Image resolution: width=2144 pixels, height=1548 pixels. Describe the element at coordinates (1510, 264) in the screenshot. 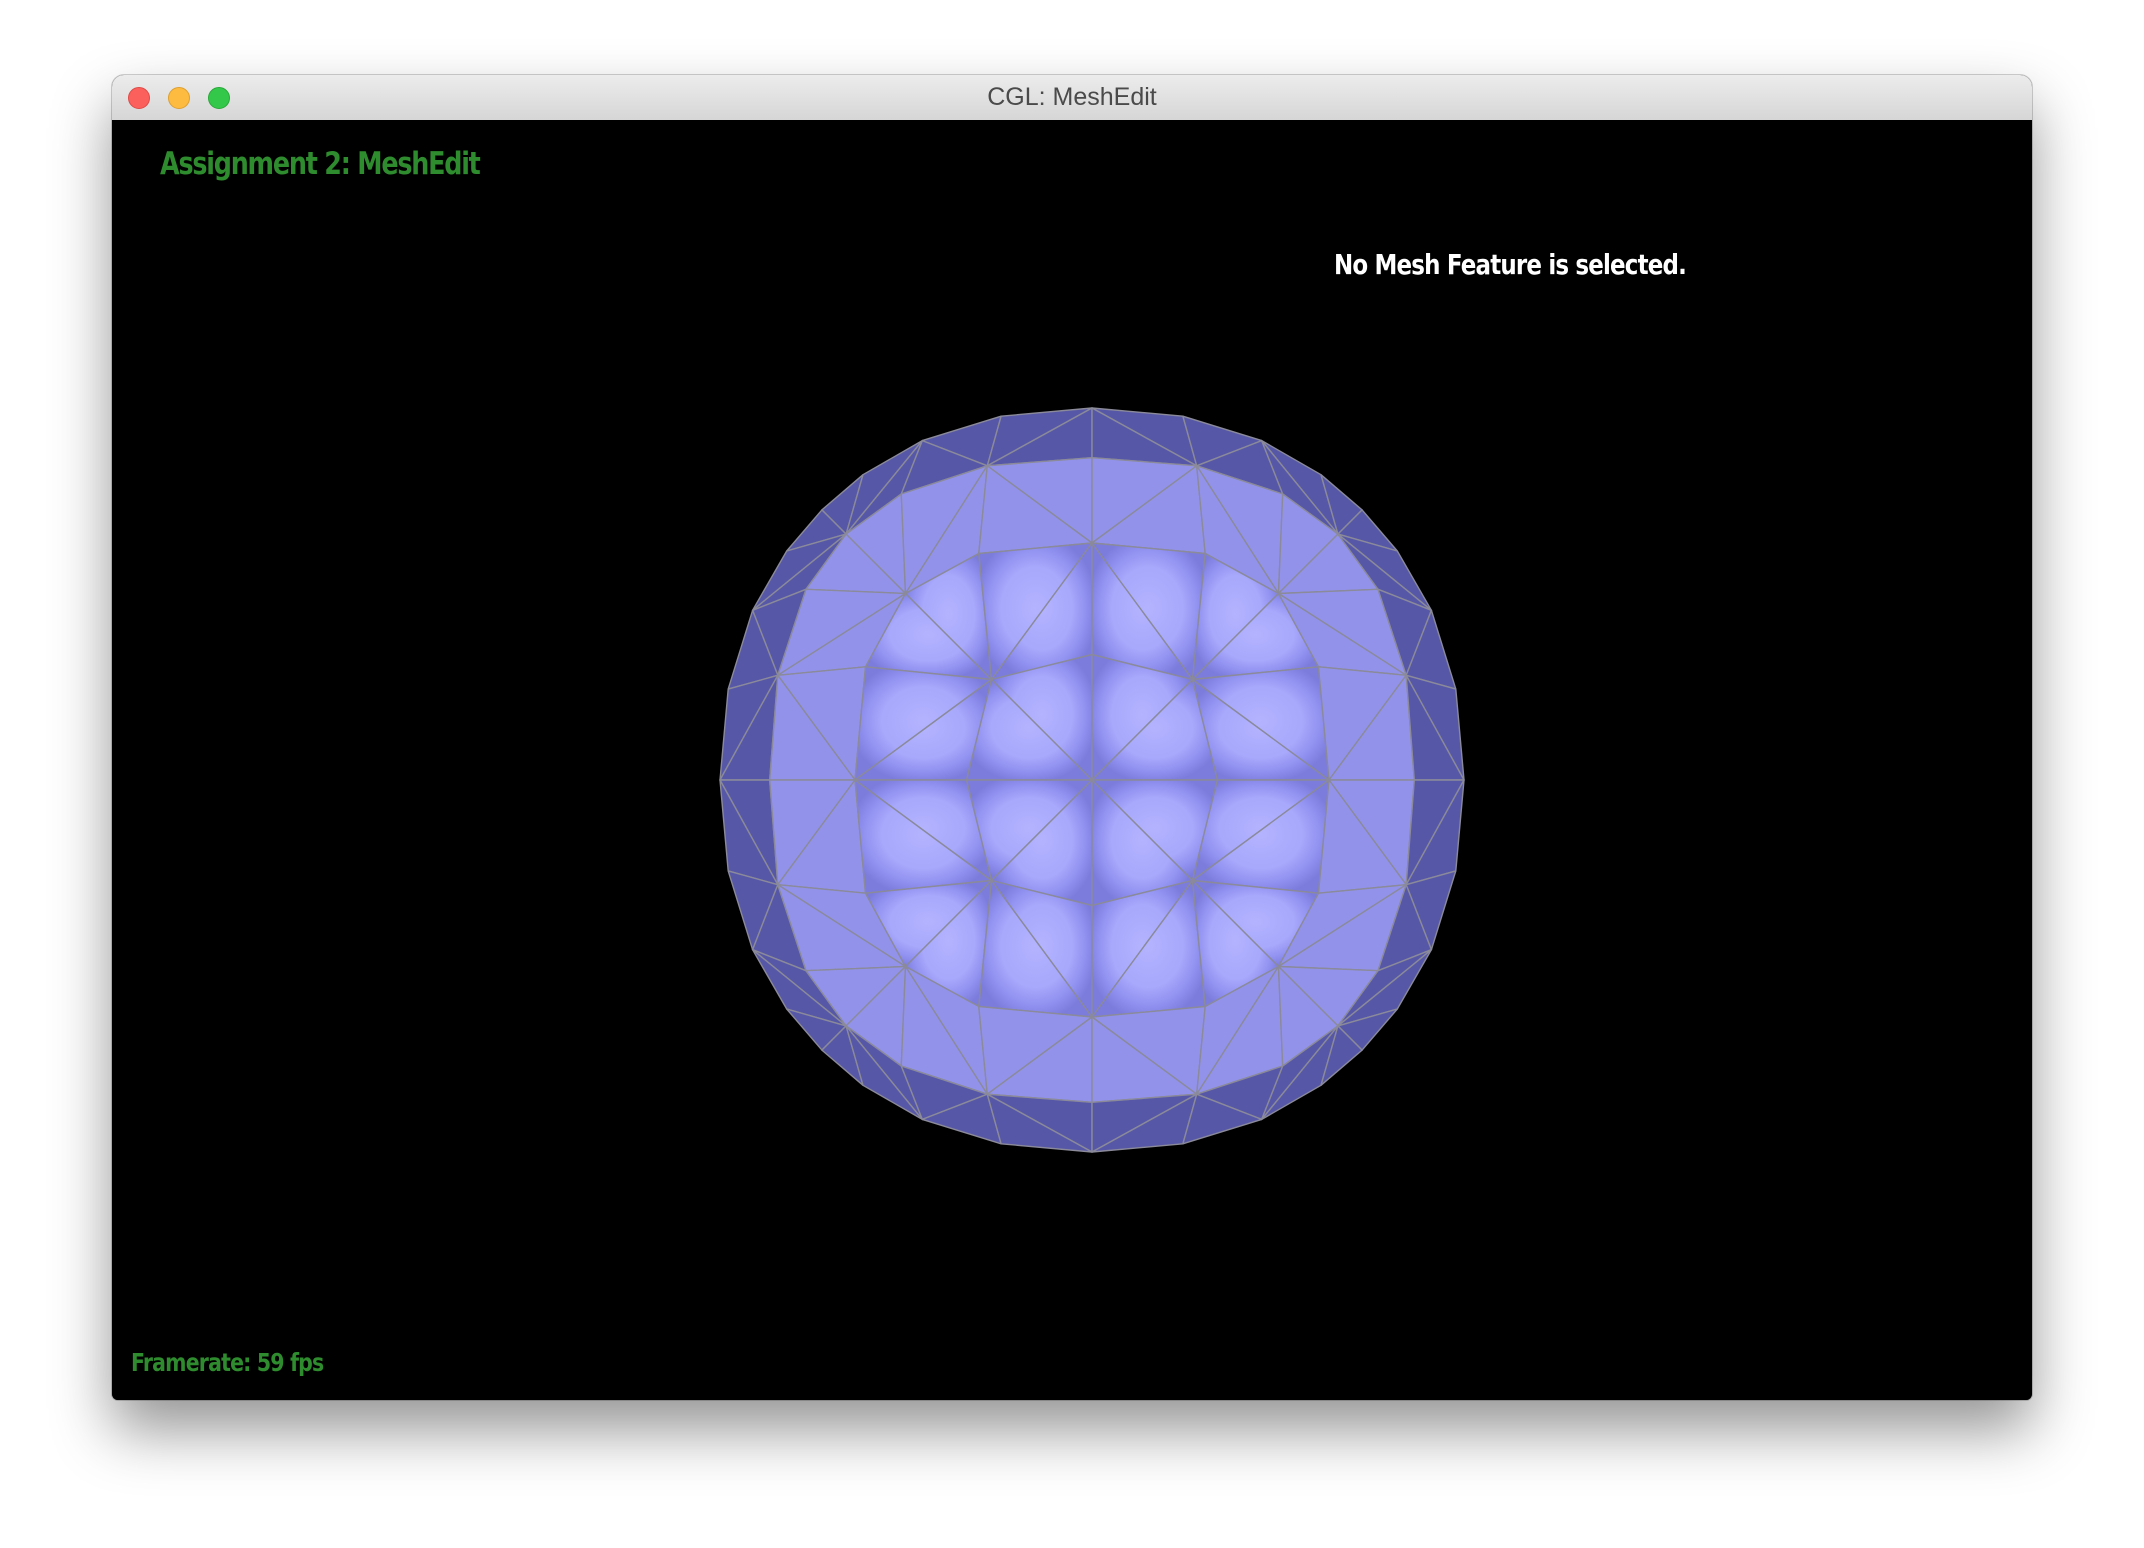

I see `selection-status: No Mesh Feature is selected.` at that location.